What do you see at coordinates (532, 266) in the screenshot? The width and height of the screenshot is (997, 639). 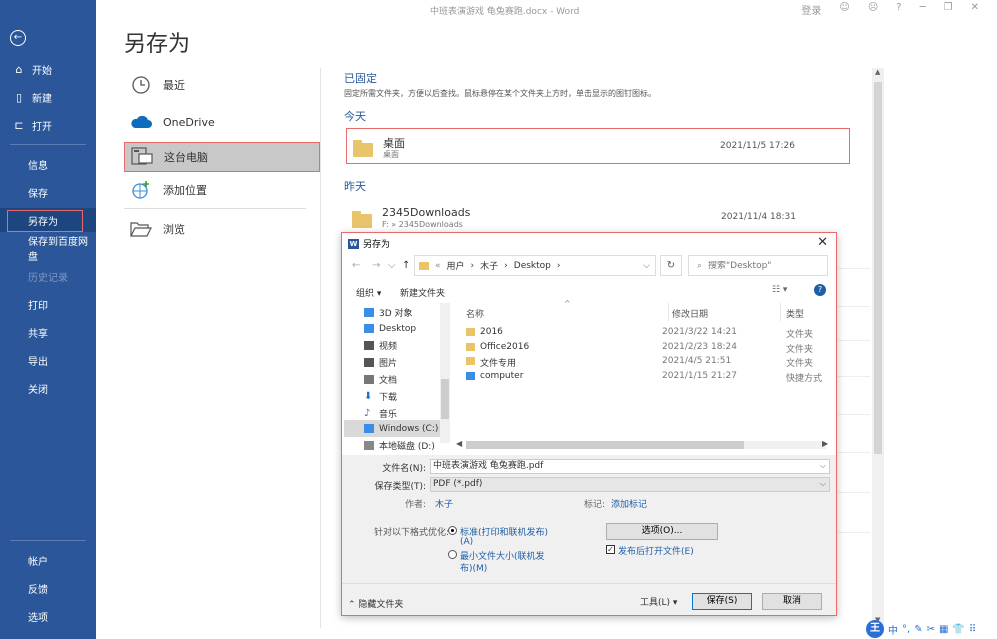 I see `breadcrumb-desktop: Desktop` at bounding box center [532, 266].